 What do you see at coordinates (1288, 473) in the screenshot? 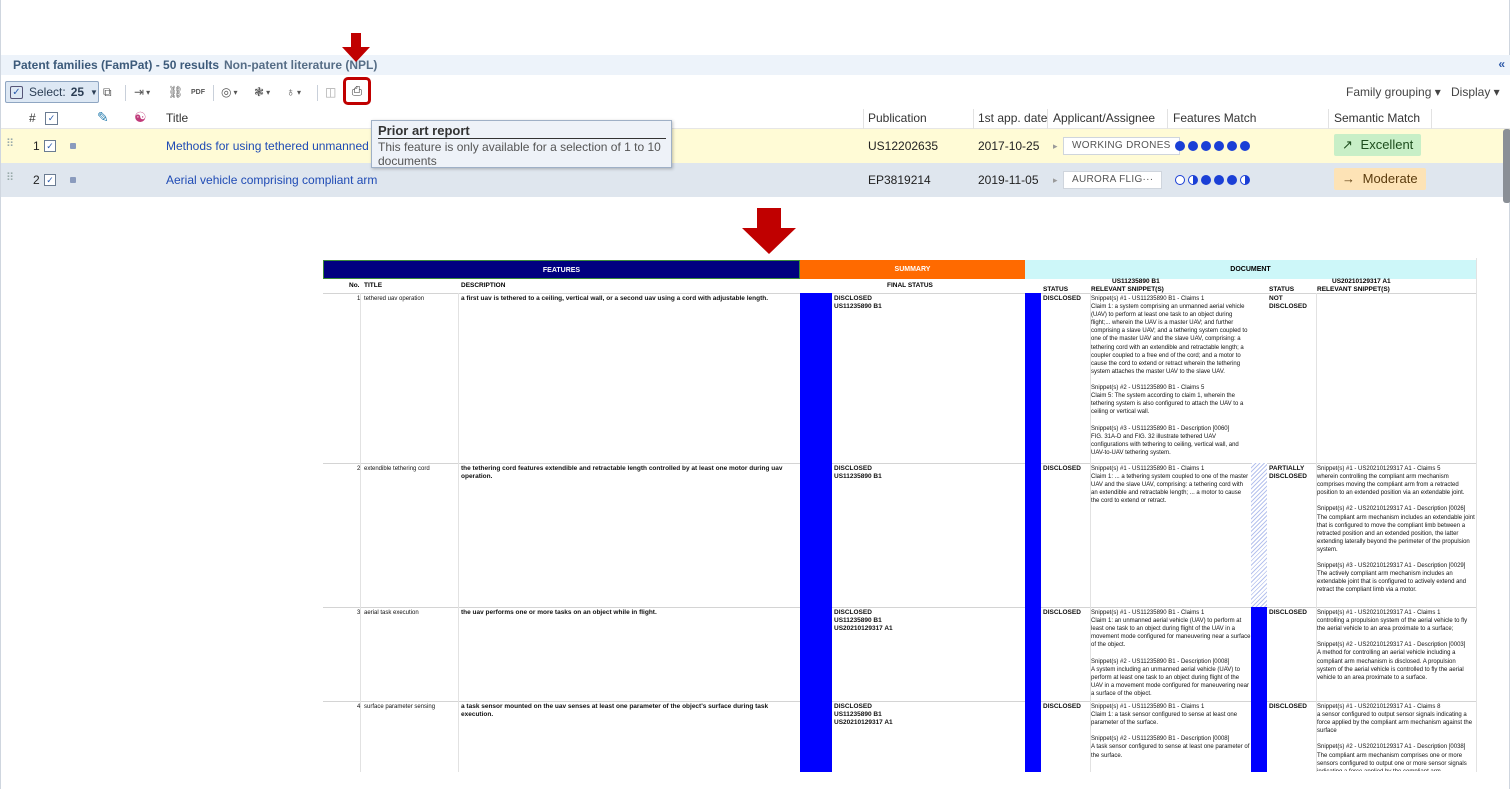
I see `report-row-doc2-status: PARTIALLY DISCLOSED` at bounding box center [1288, 473].